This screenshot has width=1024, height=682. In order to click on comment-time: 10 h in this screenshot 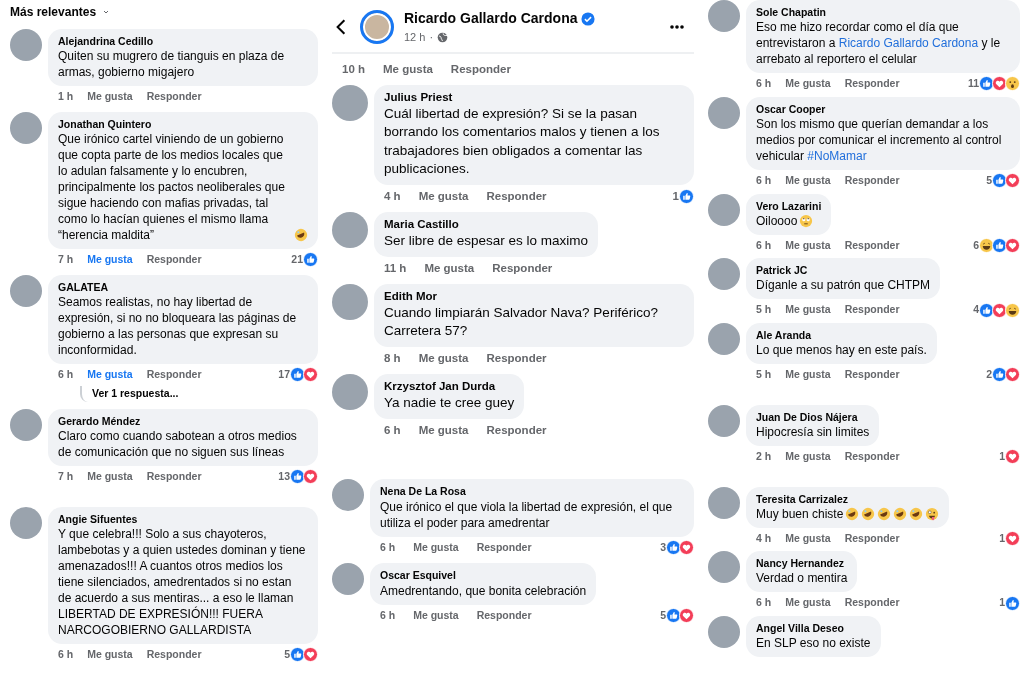, I will do `click(353, 69)`.